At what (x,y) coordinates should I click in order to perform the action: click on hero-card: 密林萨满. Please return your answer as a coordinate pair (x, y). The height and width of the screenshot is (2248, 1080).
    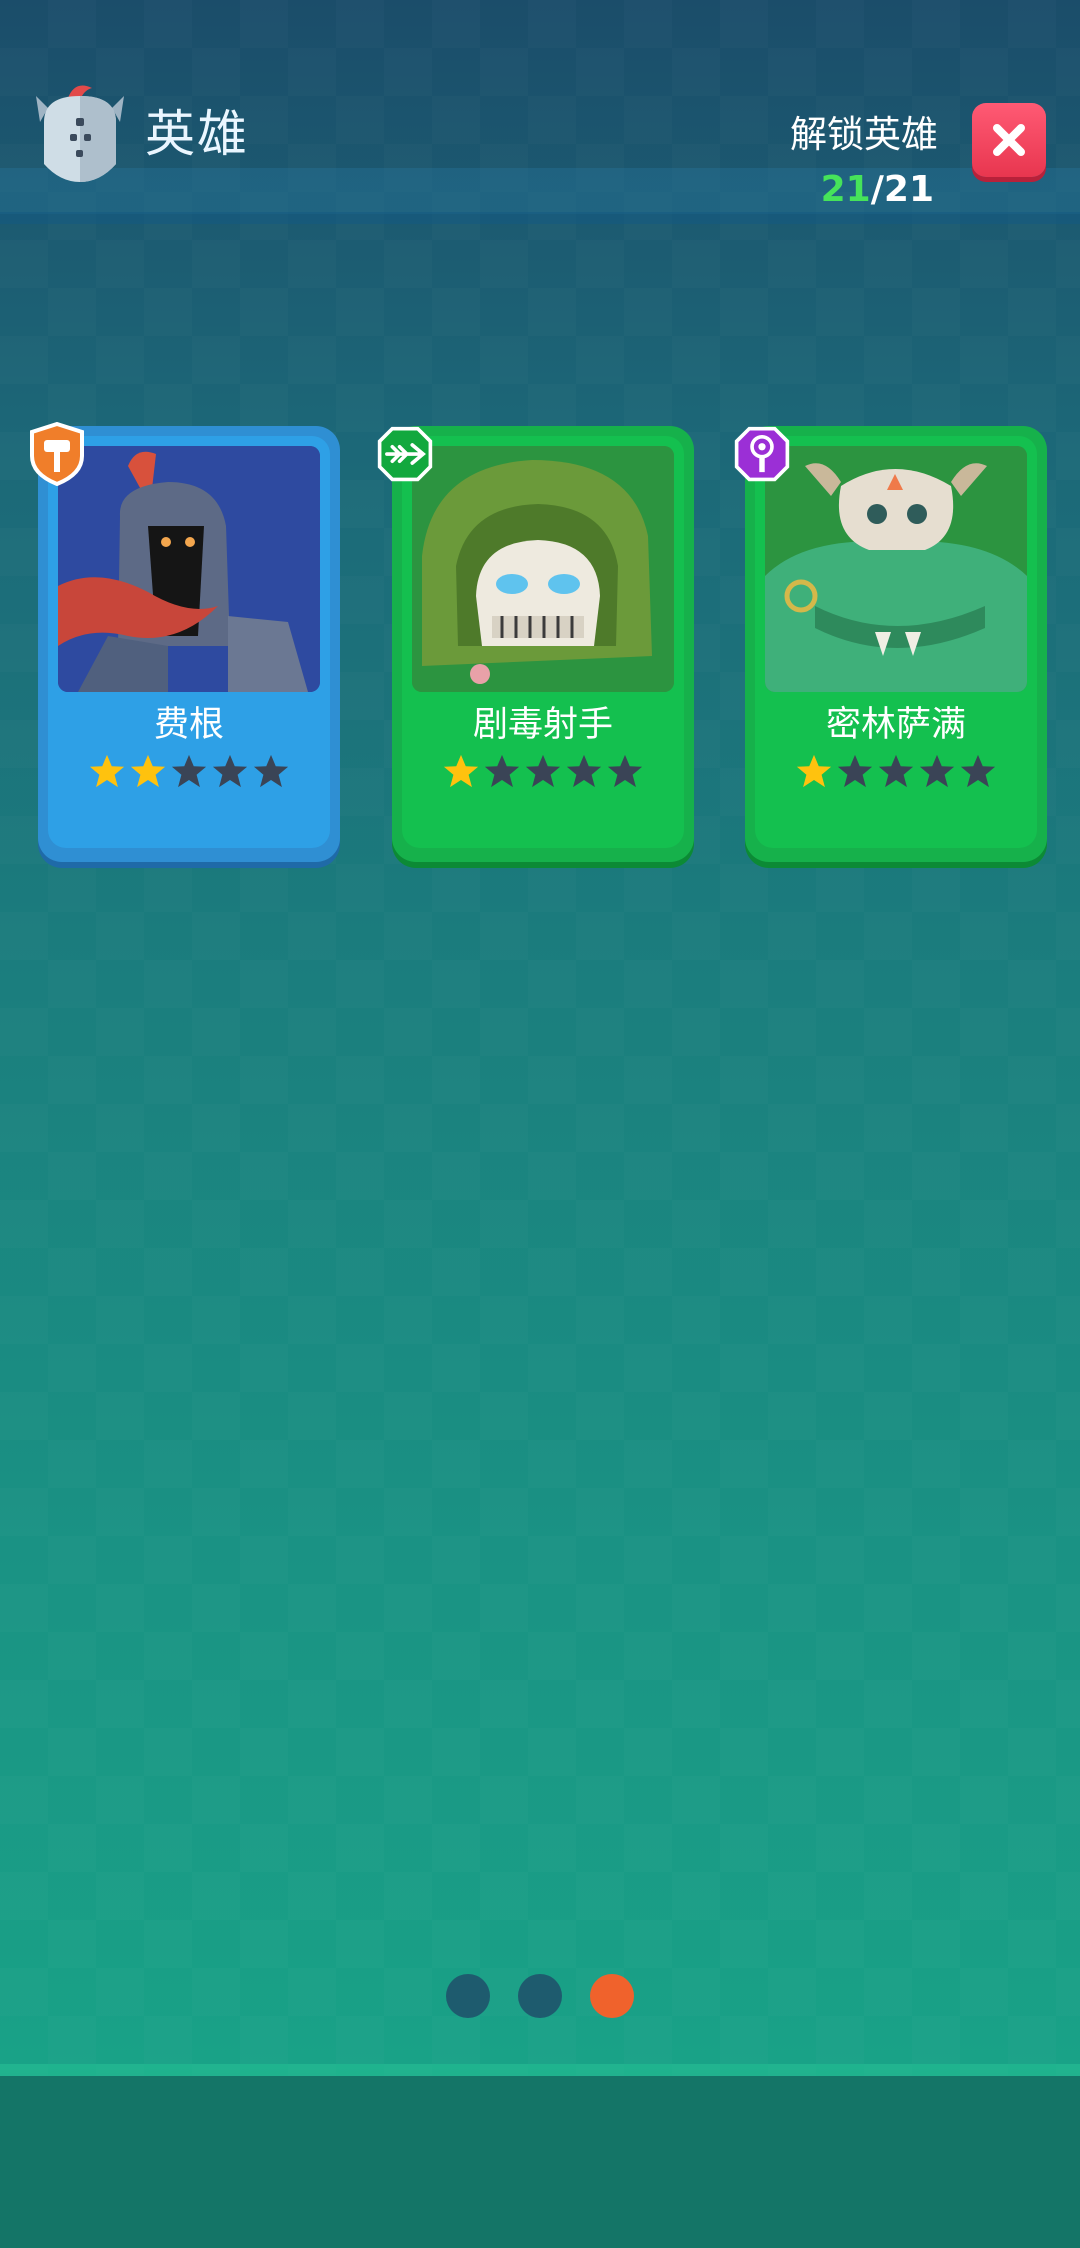
    Looking at the image, I should click on (890, 644).